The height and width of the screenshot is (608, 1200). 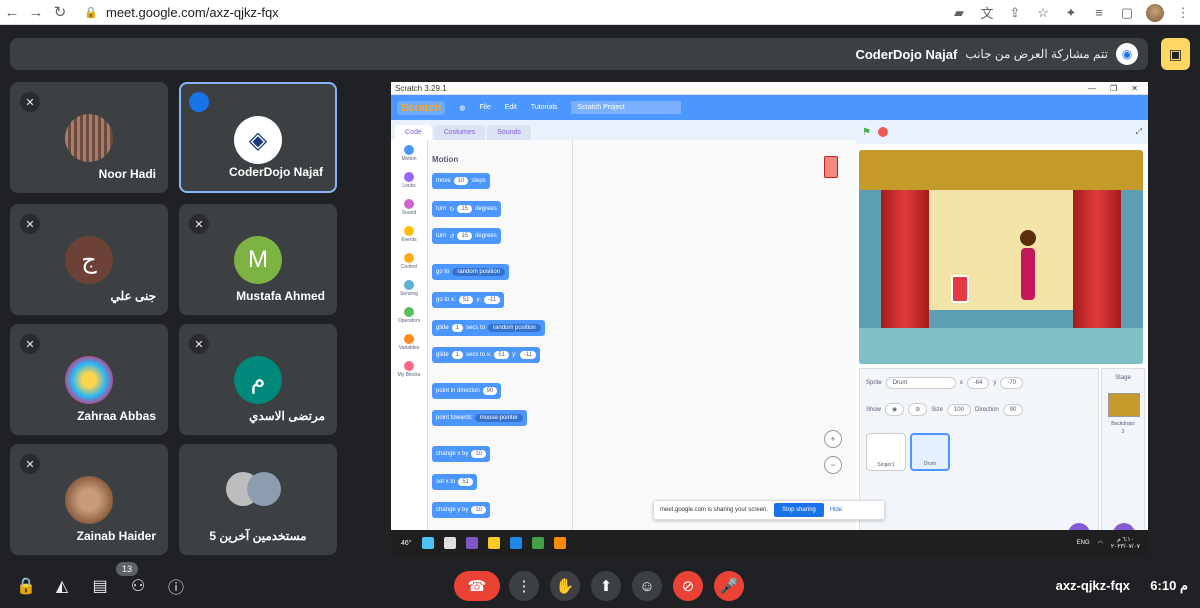 I want to click on reading-list-icon: ≡, so click(x=1099, y=13).